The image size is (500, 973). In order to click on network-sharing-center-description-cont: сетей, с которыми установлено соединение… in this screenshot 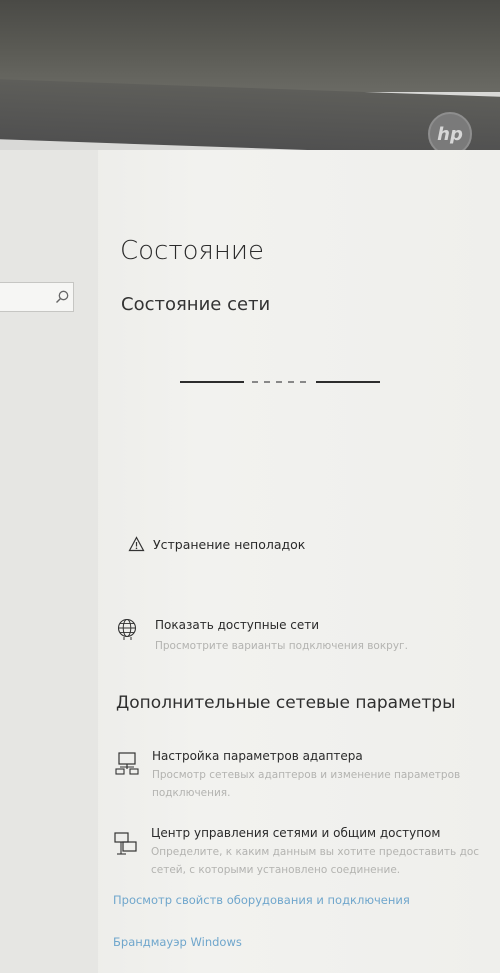, I will do `click(276, 870)`.